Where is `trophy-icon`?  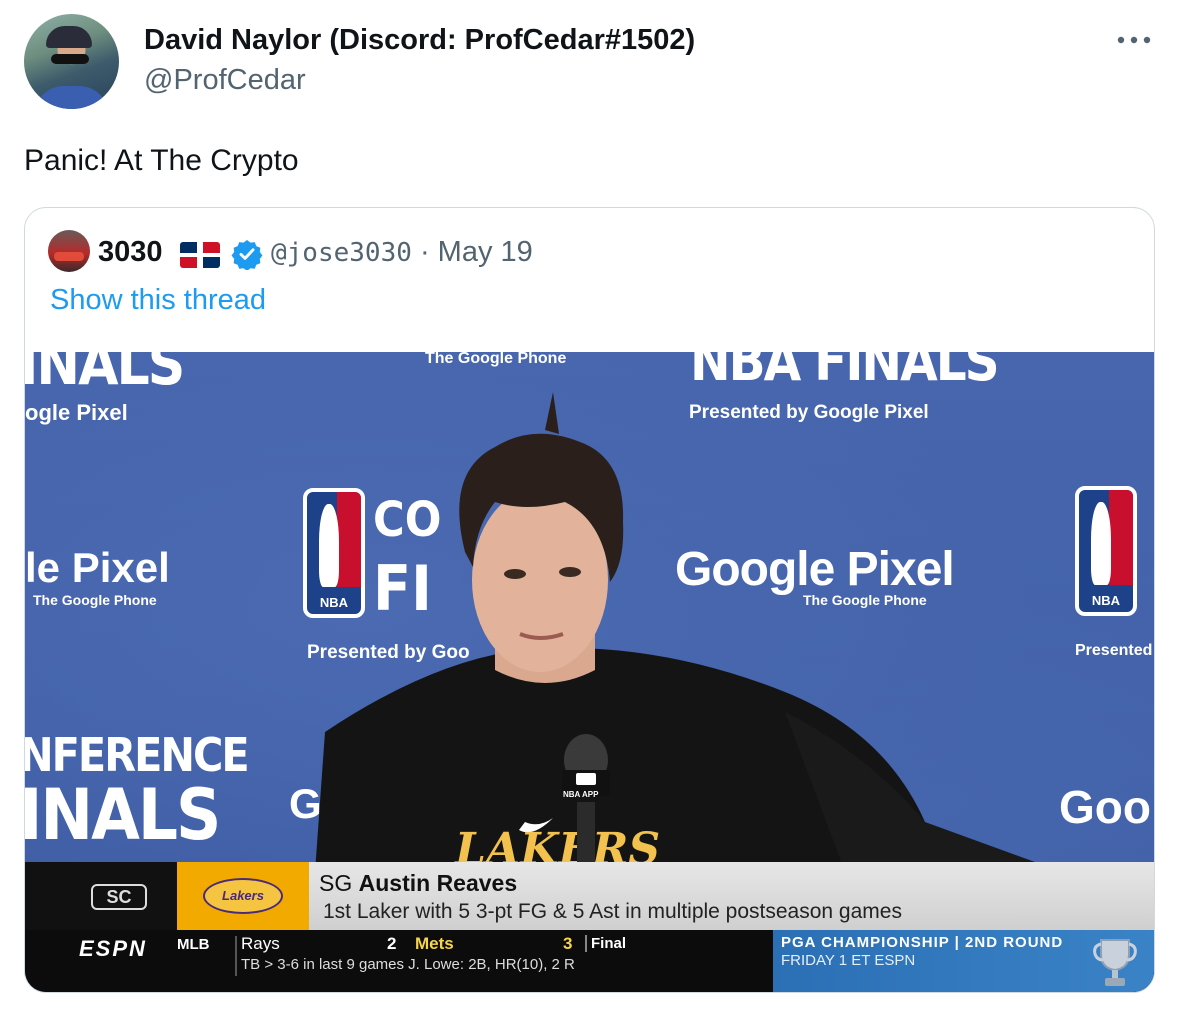 trophy-icon is located at coordinates (1115, 962).